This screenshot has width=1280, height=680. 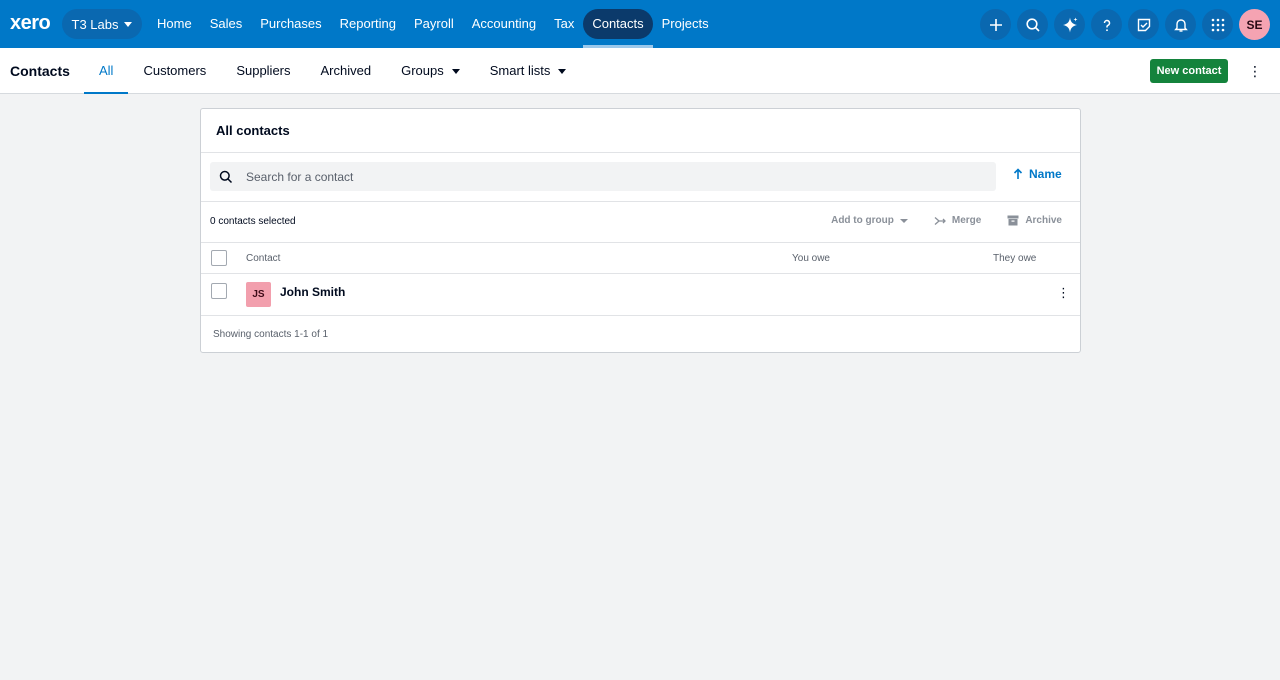 What do you see at coordinates (174, 24) in the screenshot?
I see `nav-home: Home` at bounding box center [174, 24].